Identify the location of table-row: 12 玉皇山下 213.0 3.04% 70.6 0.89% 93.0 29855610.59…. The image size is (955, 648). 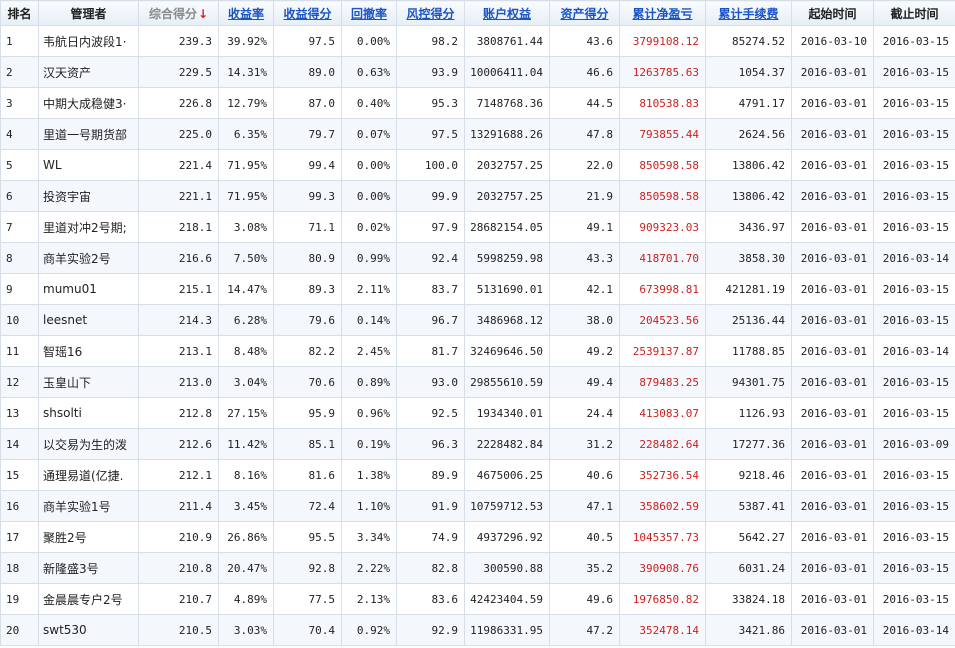
(477, 382).